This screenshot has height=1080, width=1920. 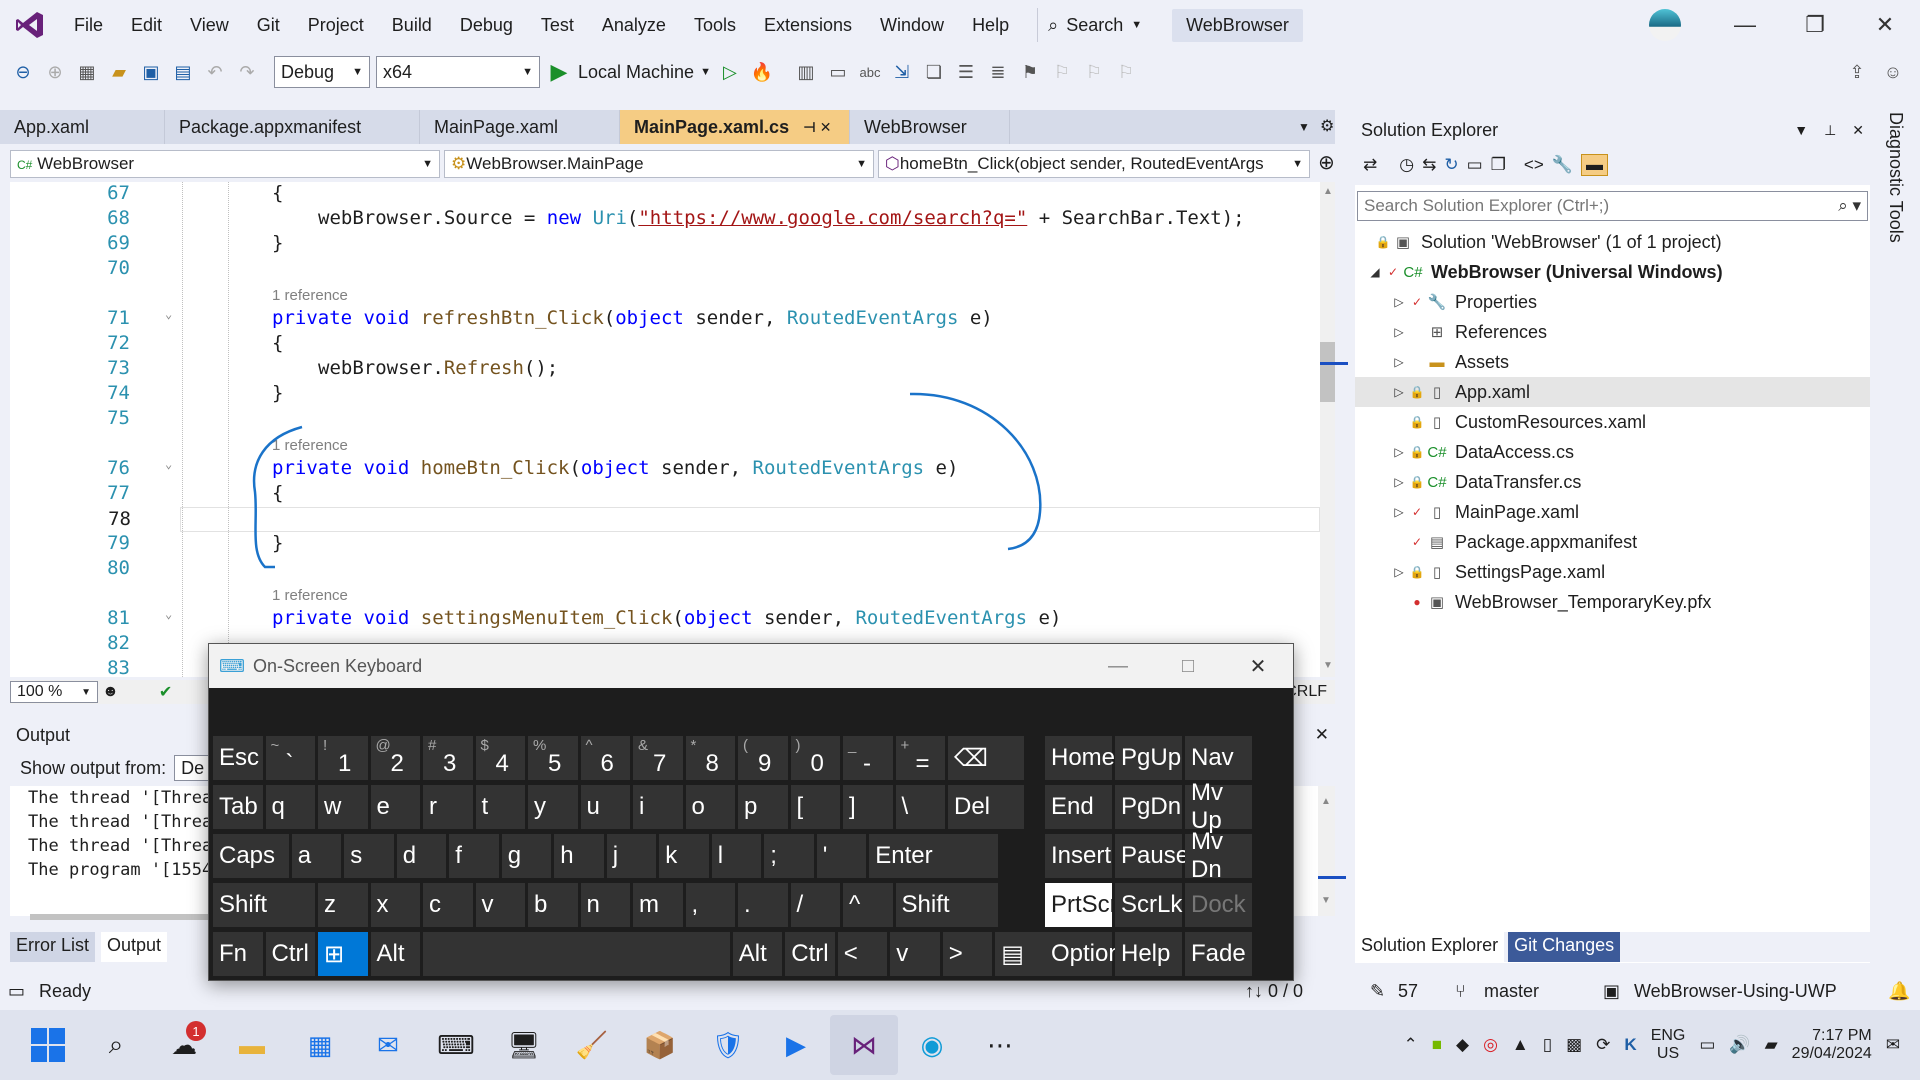 What do you see at coordinates (1078, 856) in the screenshot?
I see `key-insert: Insert` at bounding box center [1078, 856].